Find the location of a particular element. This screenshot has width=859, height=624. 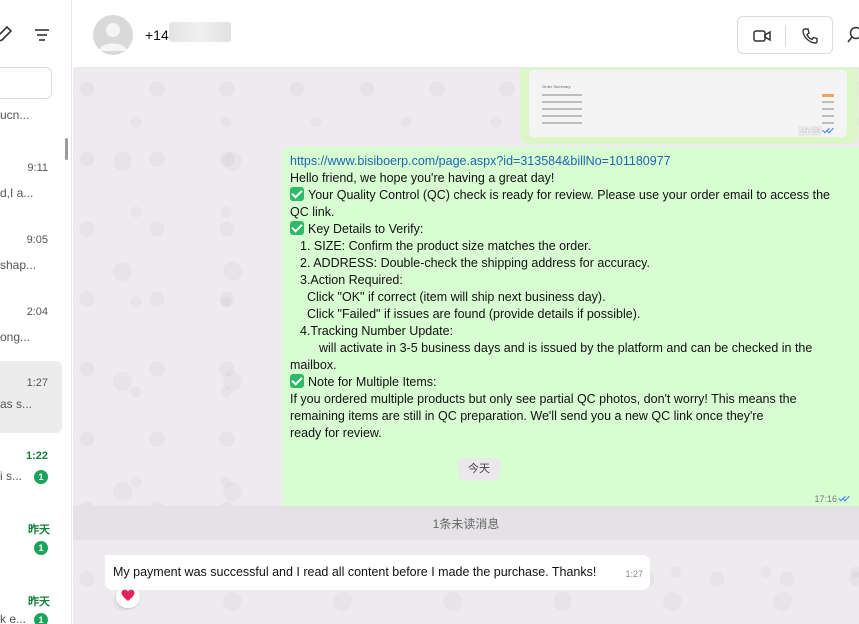

chat-list-item: 昨天 k e... 1 is located at coordinates (31, 602).